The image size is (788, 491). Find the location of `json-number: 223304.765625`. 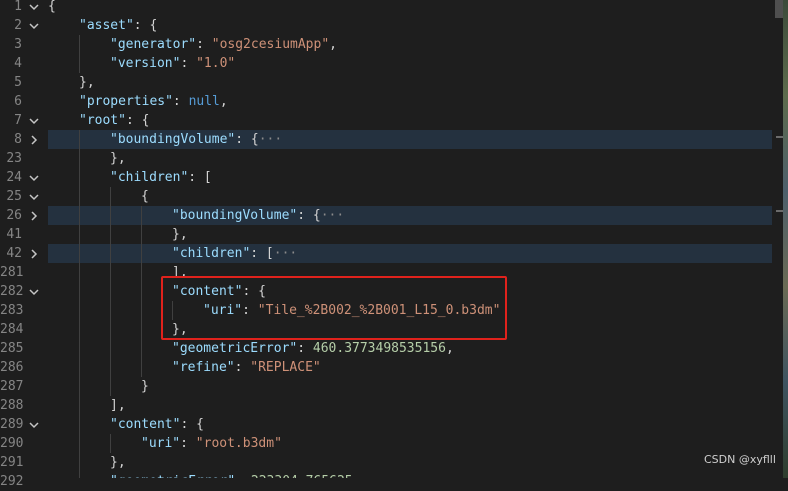

json-number: 223304.765625 is located at coordinates (302, 476).